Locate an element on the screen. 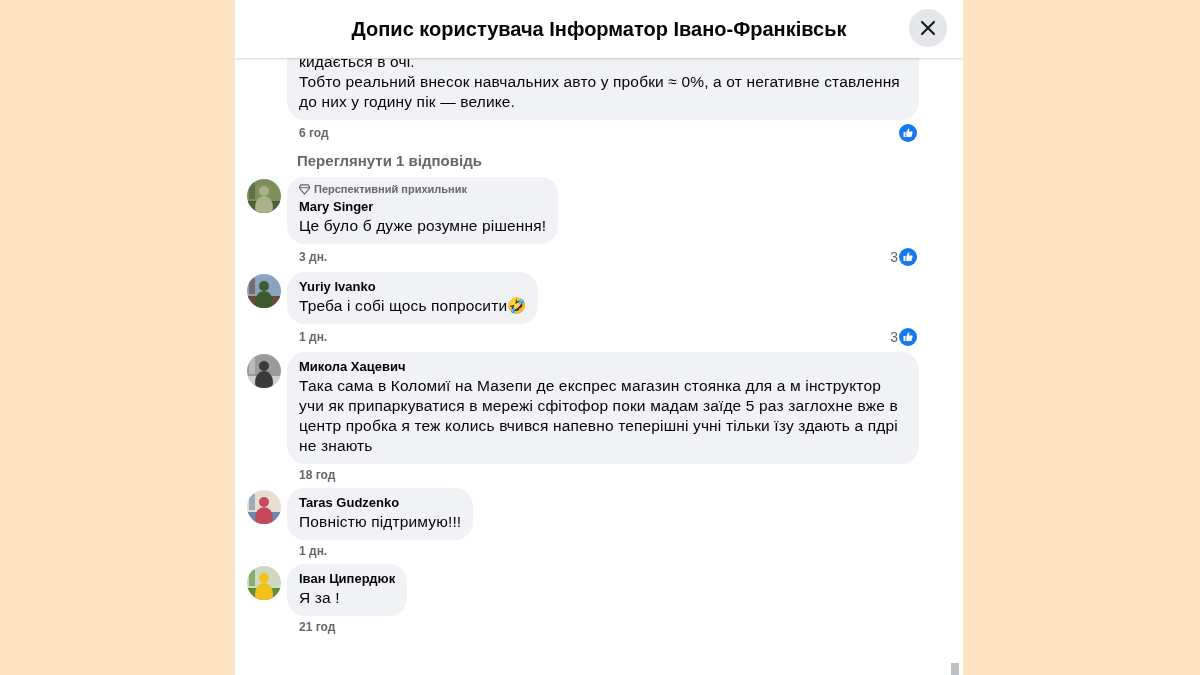 The width and height of the screenshot is (1200, 675). badge-label: Перспективний прихильник is located at coordinates (390, 189).